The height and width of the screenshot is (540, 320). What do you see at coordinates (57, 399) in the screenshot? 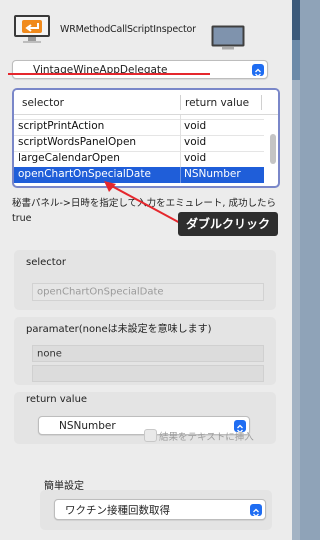
I see `return-value-label: return value` at bounding box center [57, 399].